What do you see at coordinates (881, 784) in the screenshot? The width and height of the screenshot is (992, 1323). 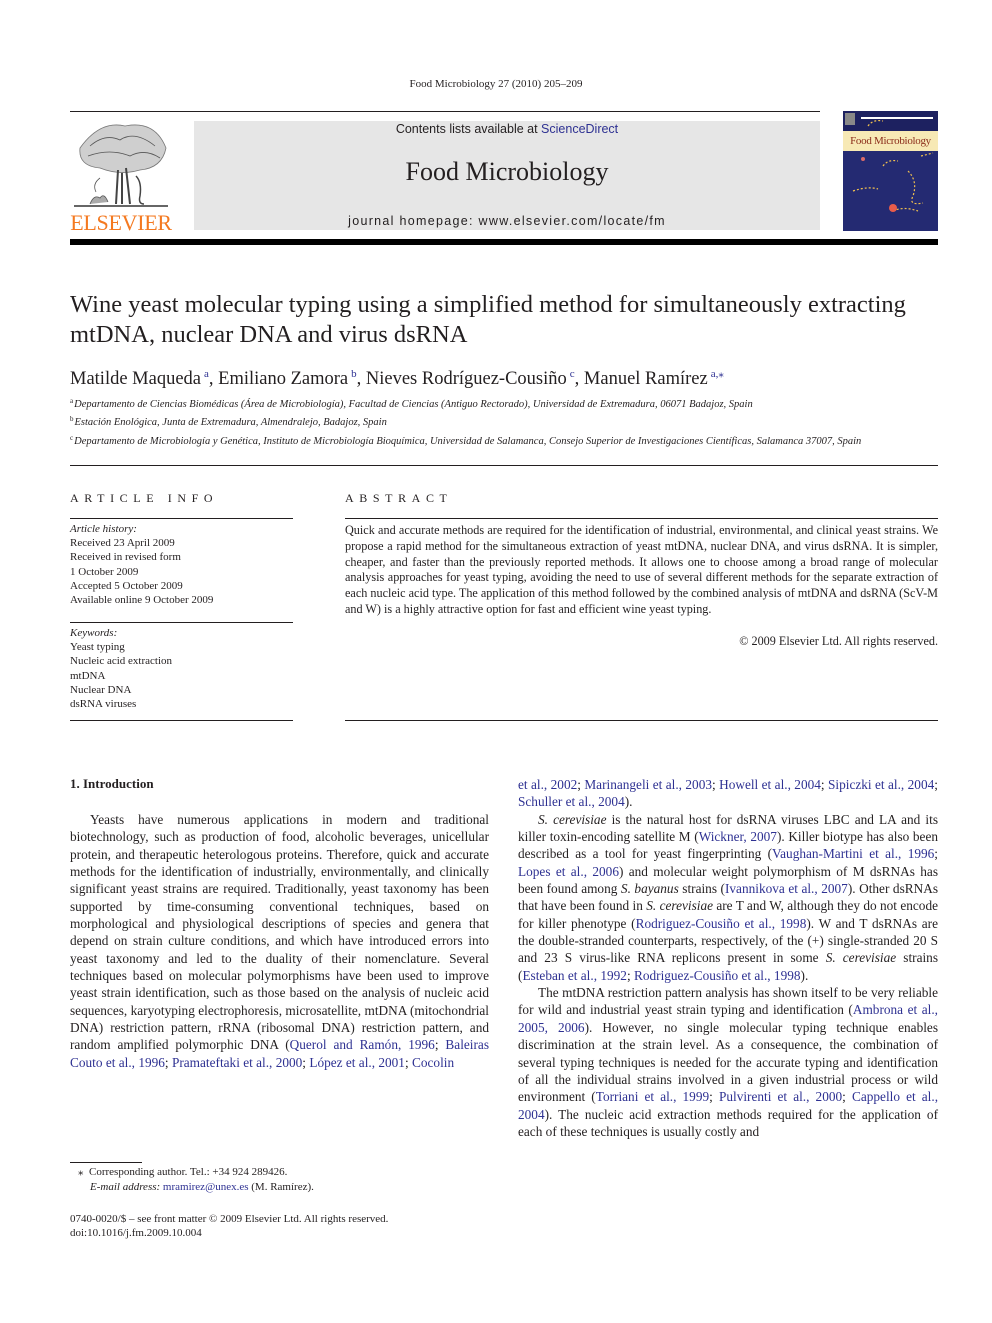 I see `citation-link: Sipiczki et al., 2004` at bounding box center [881, 784].